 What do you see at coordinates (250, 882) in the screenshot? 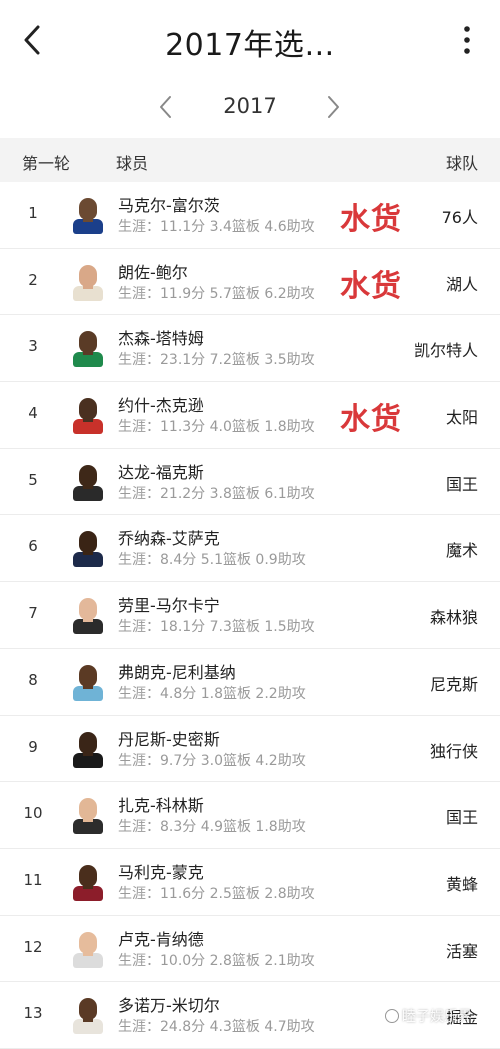
I see `table-row: 11 马利克-蒙克生涯：11.6分 2.5篮板 2.8助攻 黄蜂` at bounding box center [250, 882].